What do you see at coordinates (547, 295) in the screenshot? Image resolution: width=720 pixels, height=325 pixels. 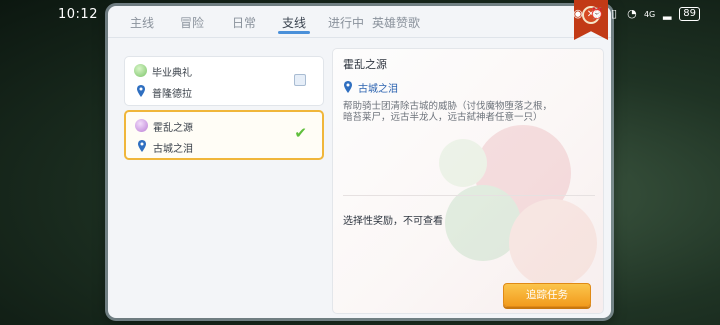 I see `track-quest-button: 追踪任务` at bounding box center [547, 295].